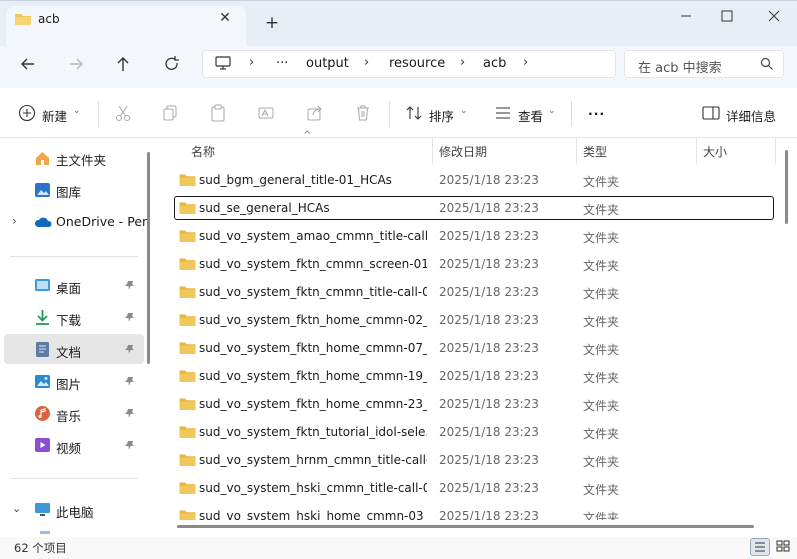 Image resolution: width=797 pixels, height=559 pixels. Describe the element at coordinates (272, 23) in the screenshot. I see `new-tab-button: +` at that location.